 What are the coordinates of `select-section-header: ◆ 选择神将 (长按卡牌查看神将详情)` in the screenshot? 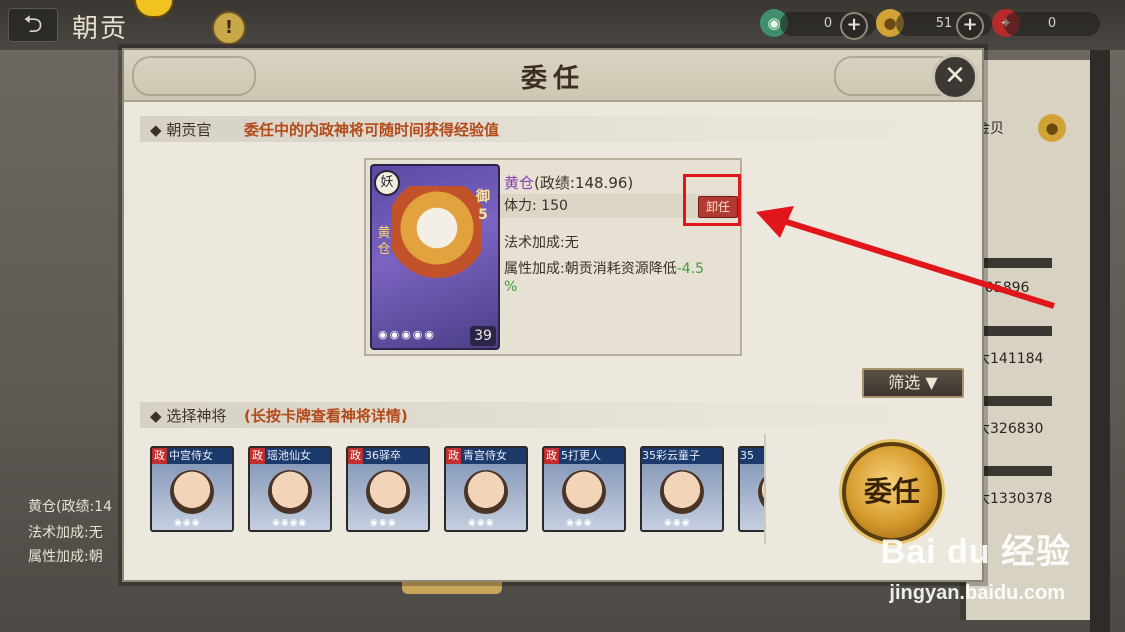 It's located at (551, 415).